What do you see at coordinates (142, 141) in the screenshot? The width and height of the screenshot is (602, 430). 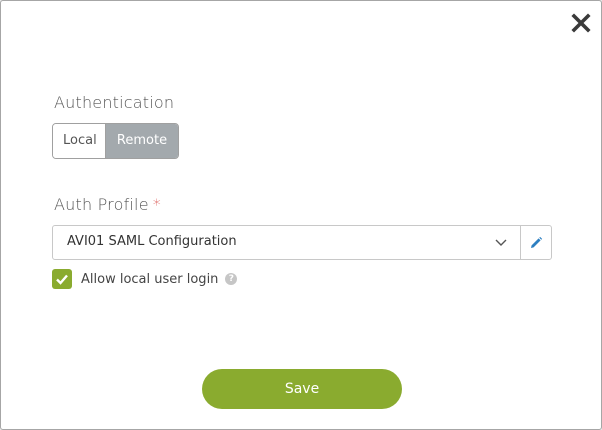 I see `remote-option-button: Remote` at bounding box center [142, 141].